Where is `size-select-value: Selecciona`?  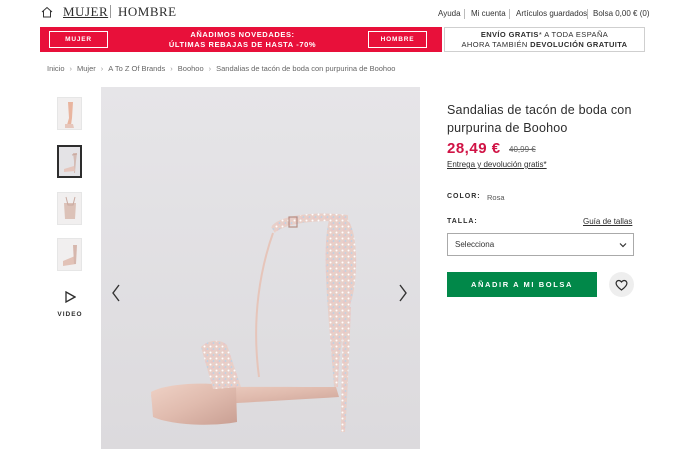
size-select-value: Selecciona is located at coordinates (475, 244).